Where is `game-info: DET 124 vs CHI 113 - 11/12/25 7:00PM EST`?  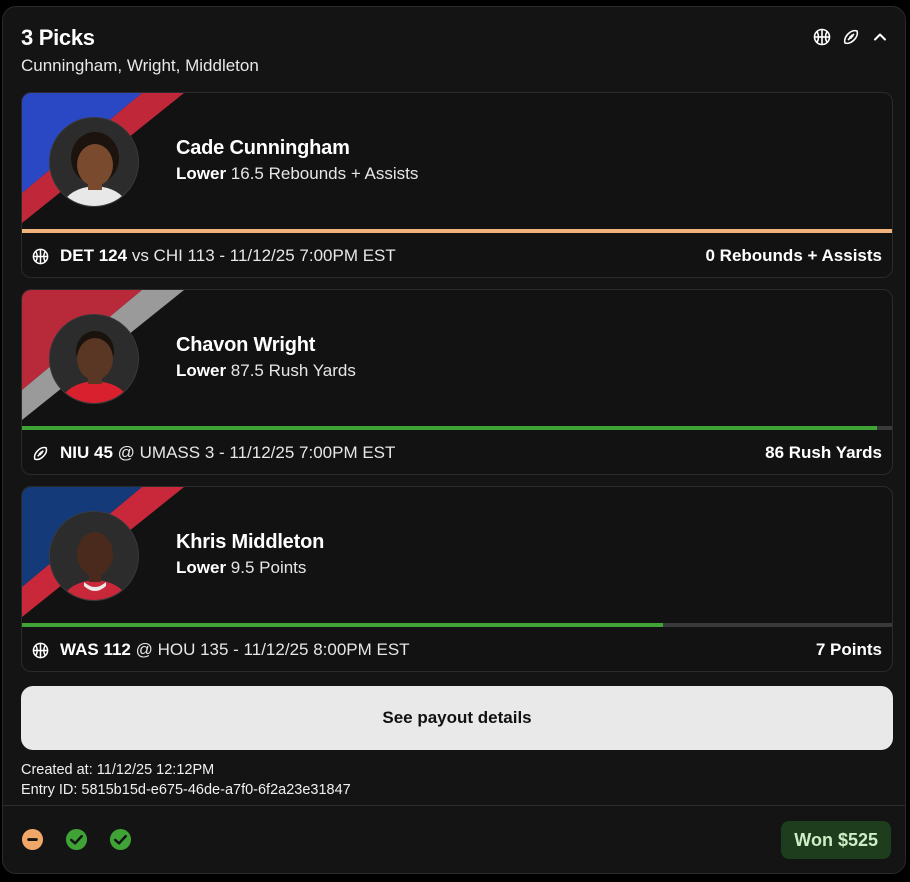
game-info: DET 124 vs CHI 113 - 11/12/25 7:00PM EST is located at coordinates (228, 256).